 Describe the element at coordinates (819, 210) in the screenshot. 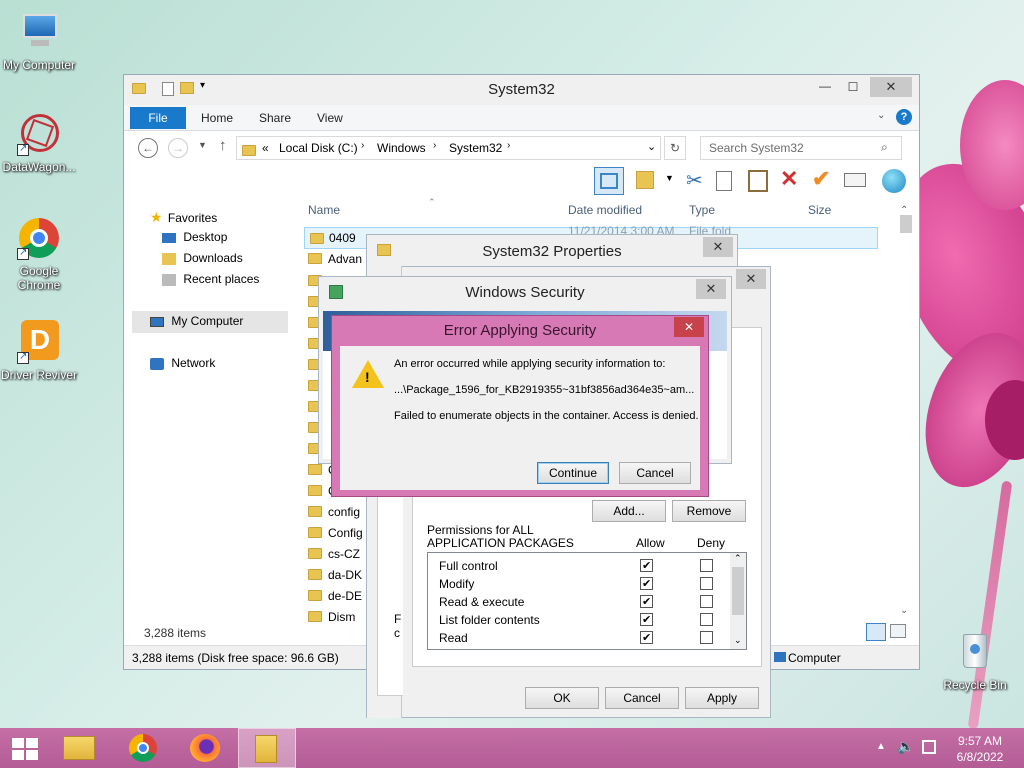

I see `column-size: Size` at that location.